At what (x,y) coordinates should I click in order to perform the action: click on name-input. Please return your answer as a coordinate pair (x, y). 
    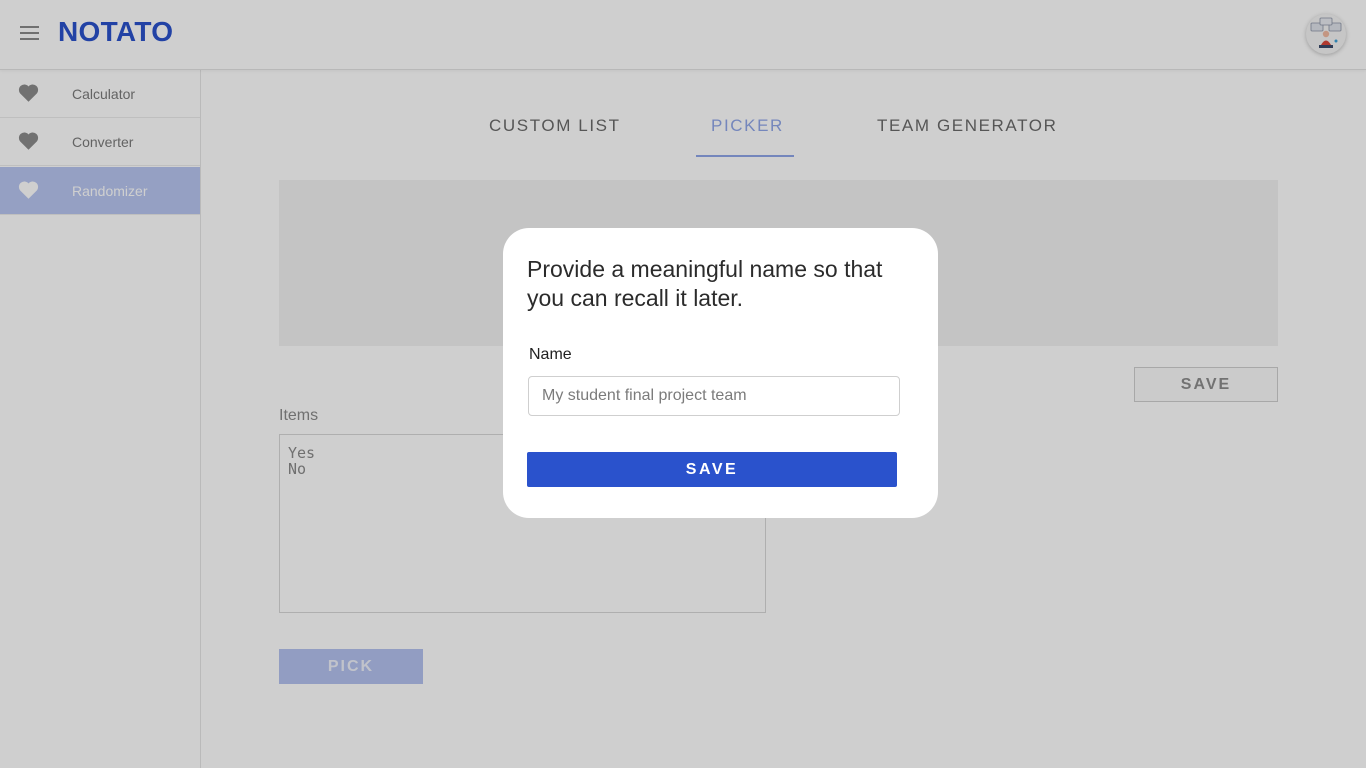
    Looking at the image, I should click on (714, 396).